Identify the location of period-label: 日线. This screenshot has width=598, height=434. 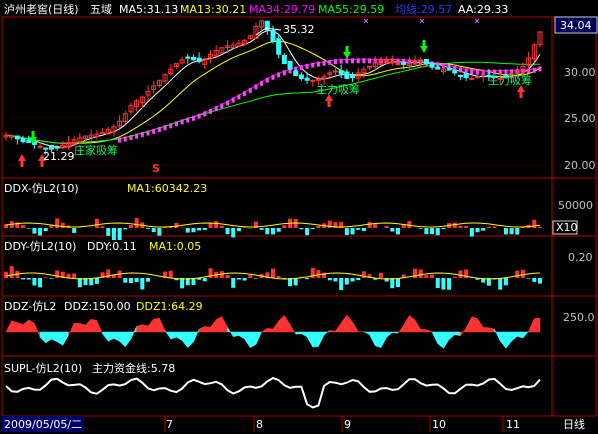
(574, 424).